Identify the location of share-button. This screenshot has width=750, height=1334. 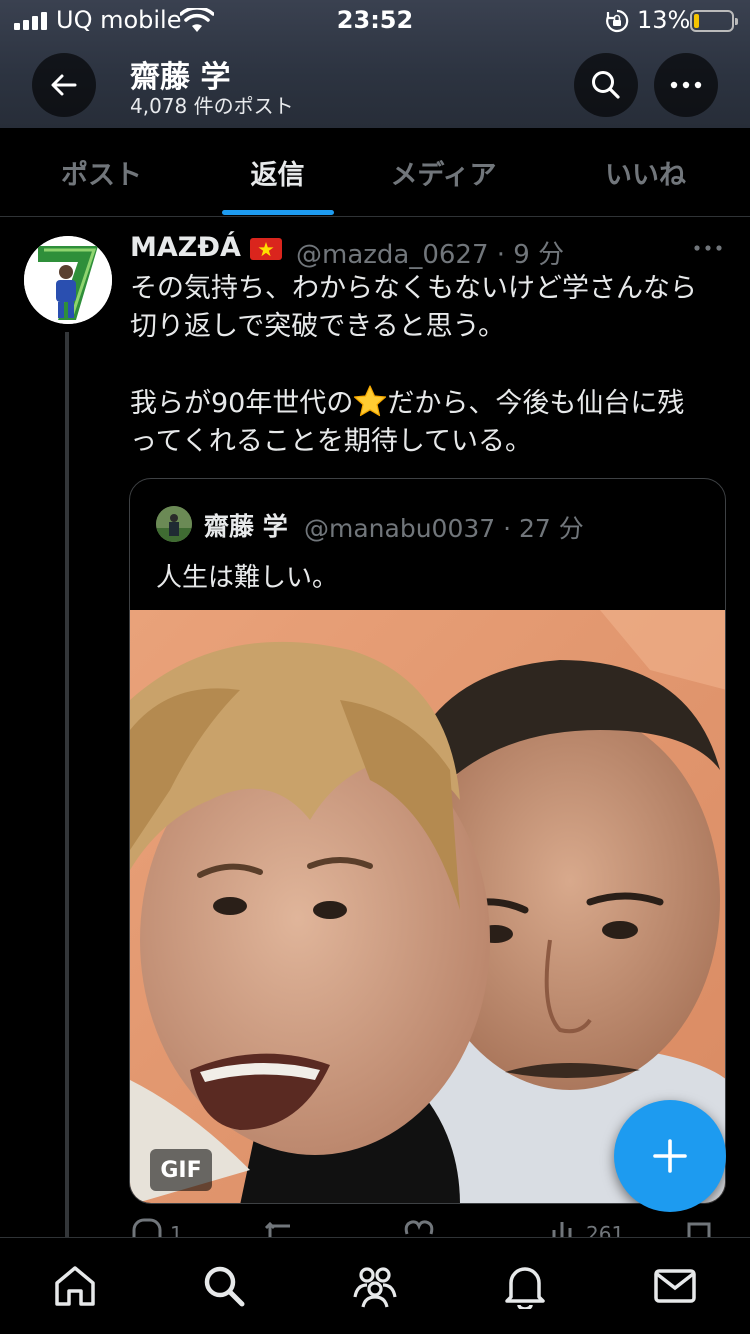
(699, 1228).